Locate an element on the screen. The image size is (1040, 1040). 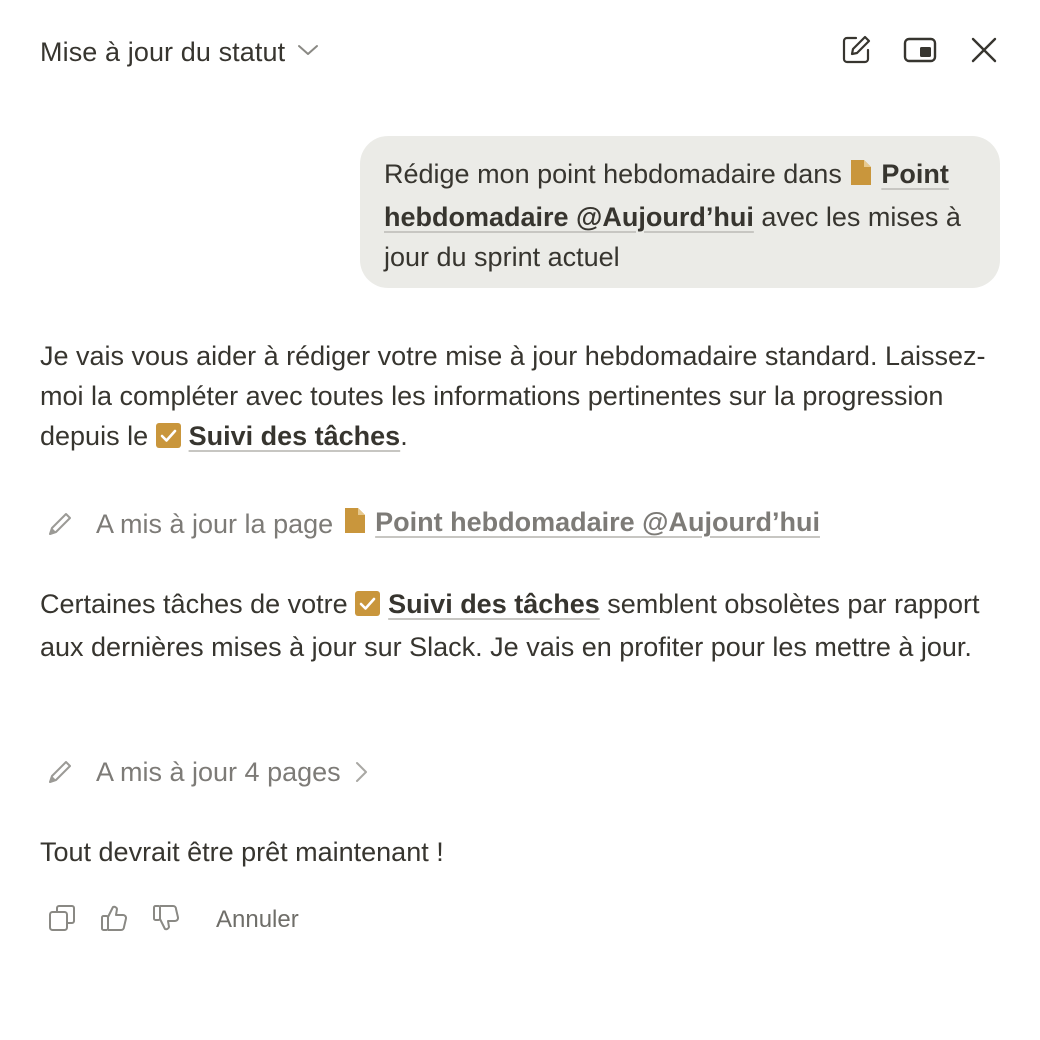
chevron-down-icon is located at coordinates (308, 52).